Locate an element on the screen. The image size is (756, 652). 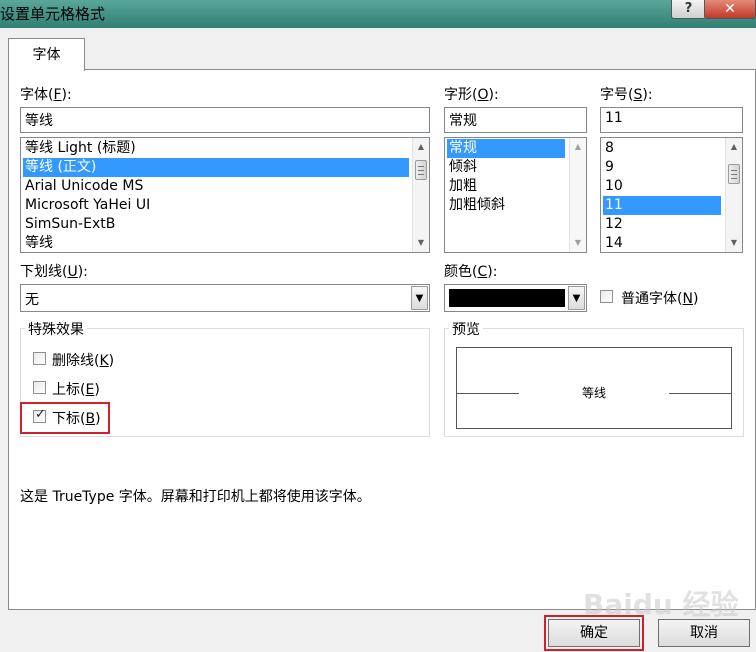
style-list-item-selected: 常规 is located at coordinates (506, 148).